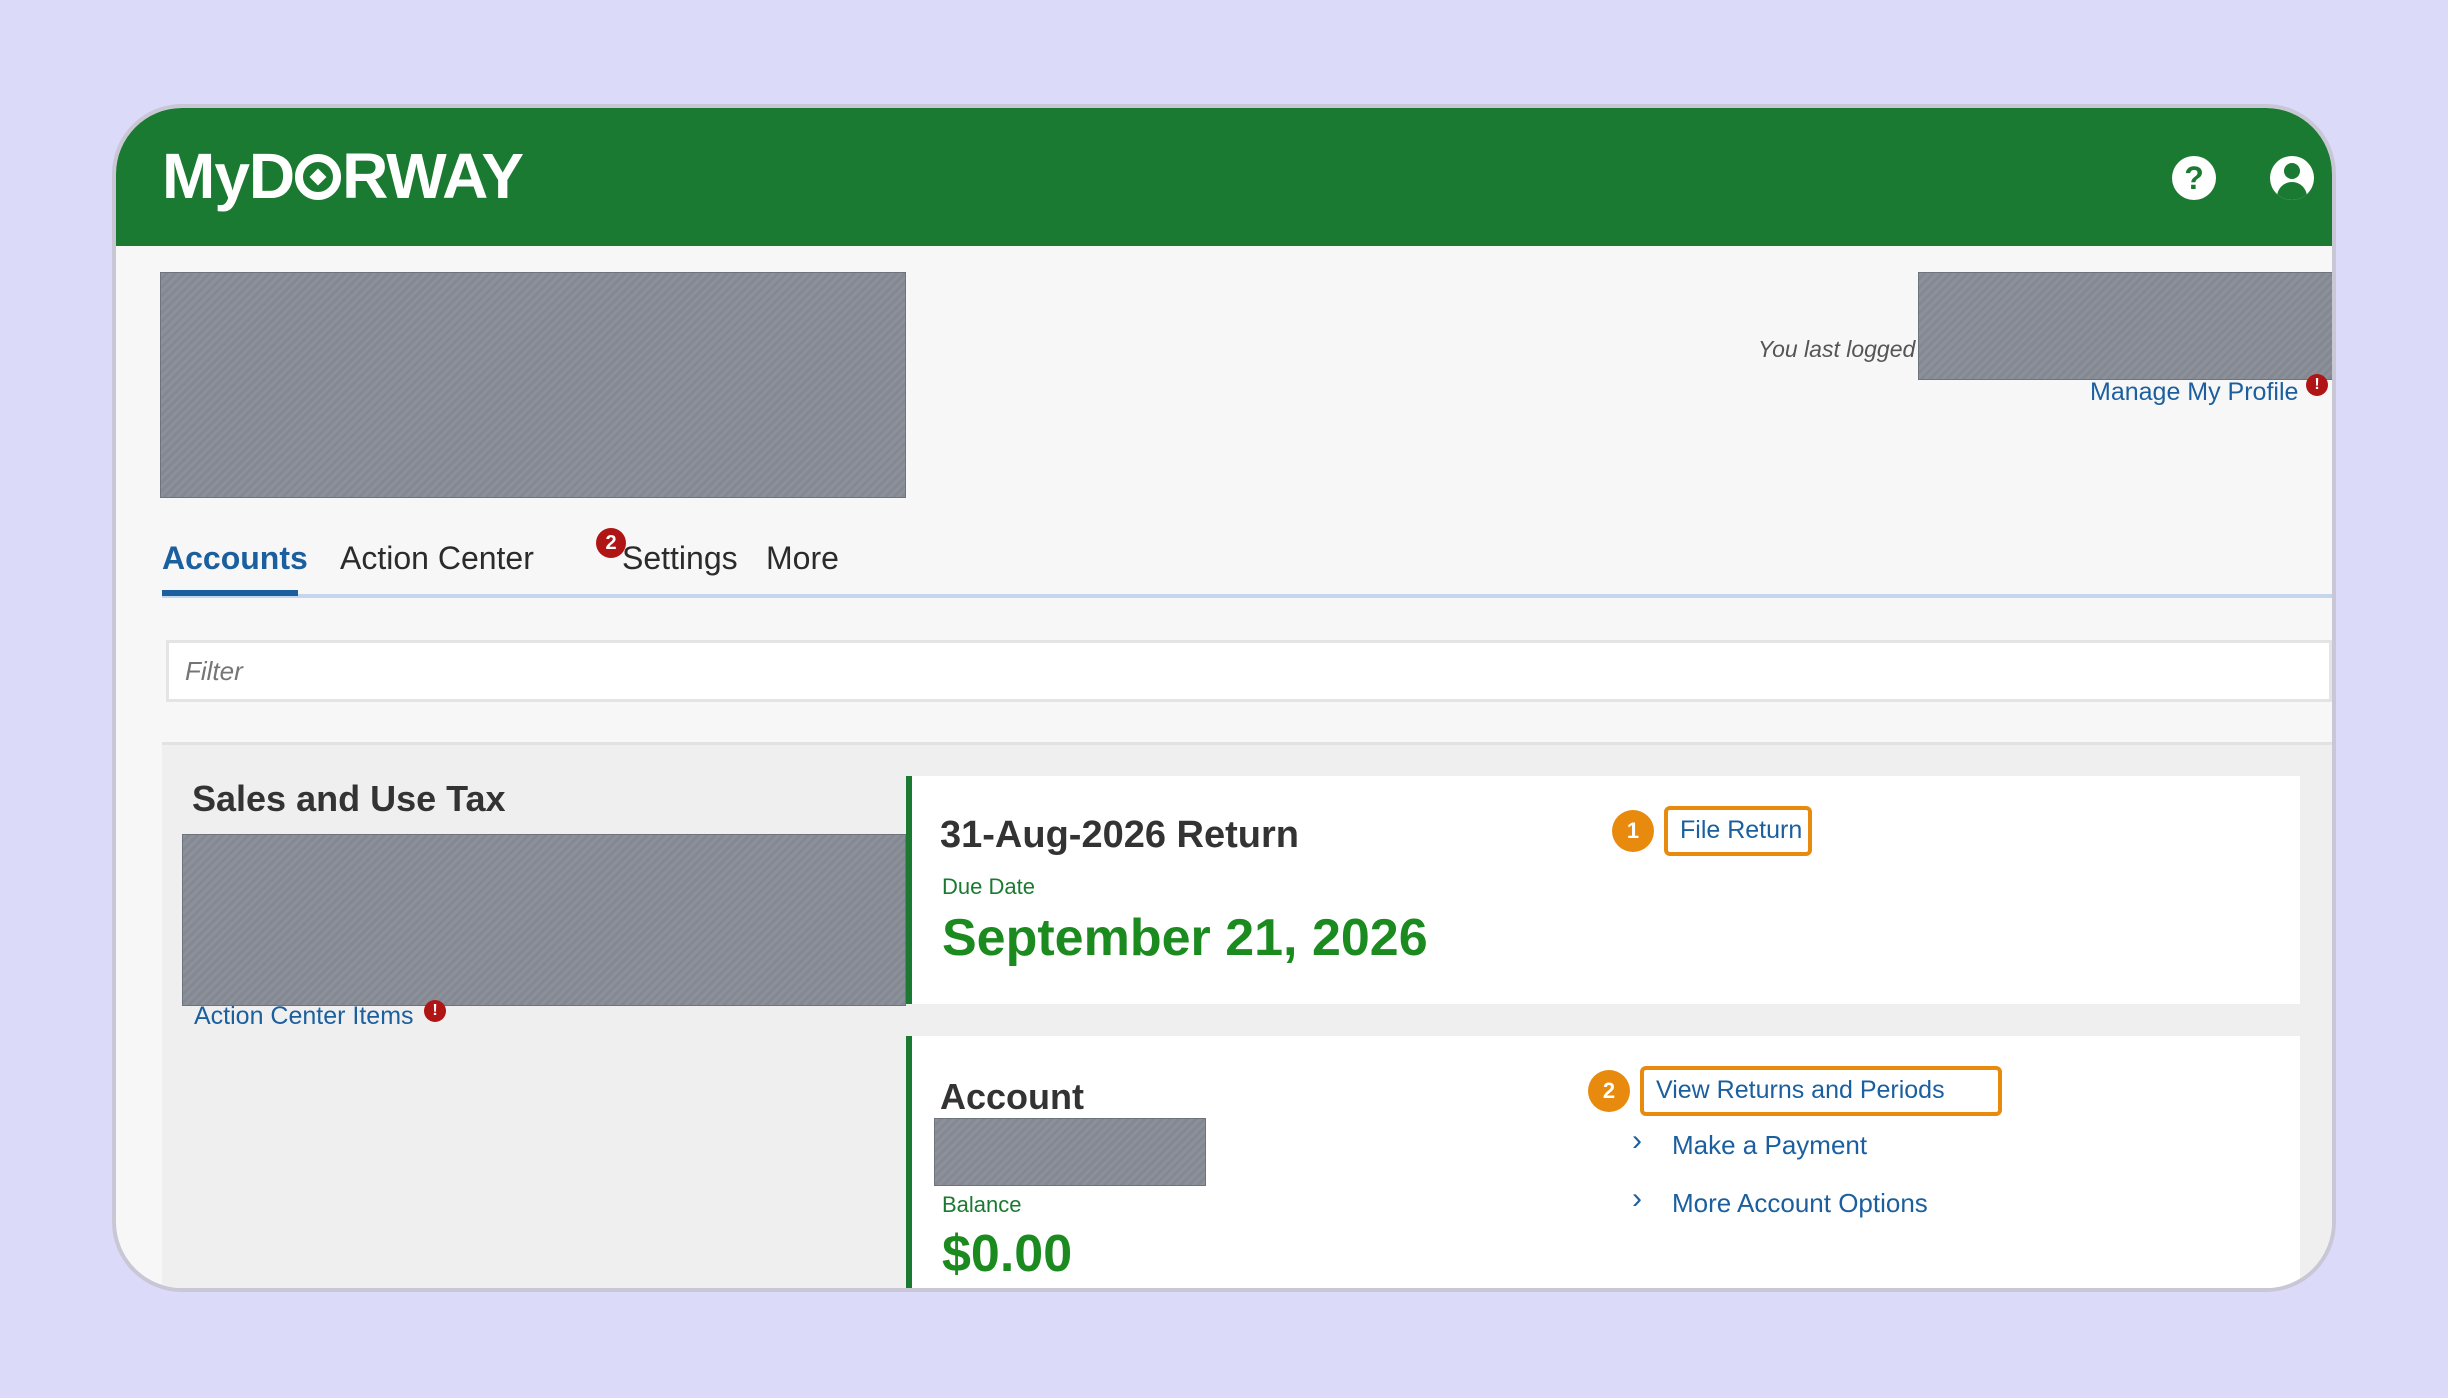 The image size is (2448, 1398). What do you see at coordinates (433, 176) in the screenshot?
I see `logo-text-end: RWAY` at bounding box center [433, 176].